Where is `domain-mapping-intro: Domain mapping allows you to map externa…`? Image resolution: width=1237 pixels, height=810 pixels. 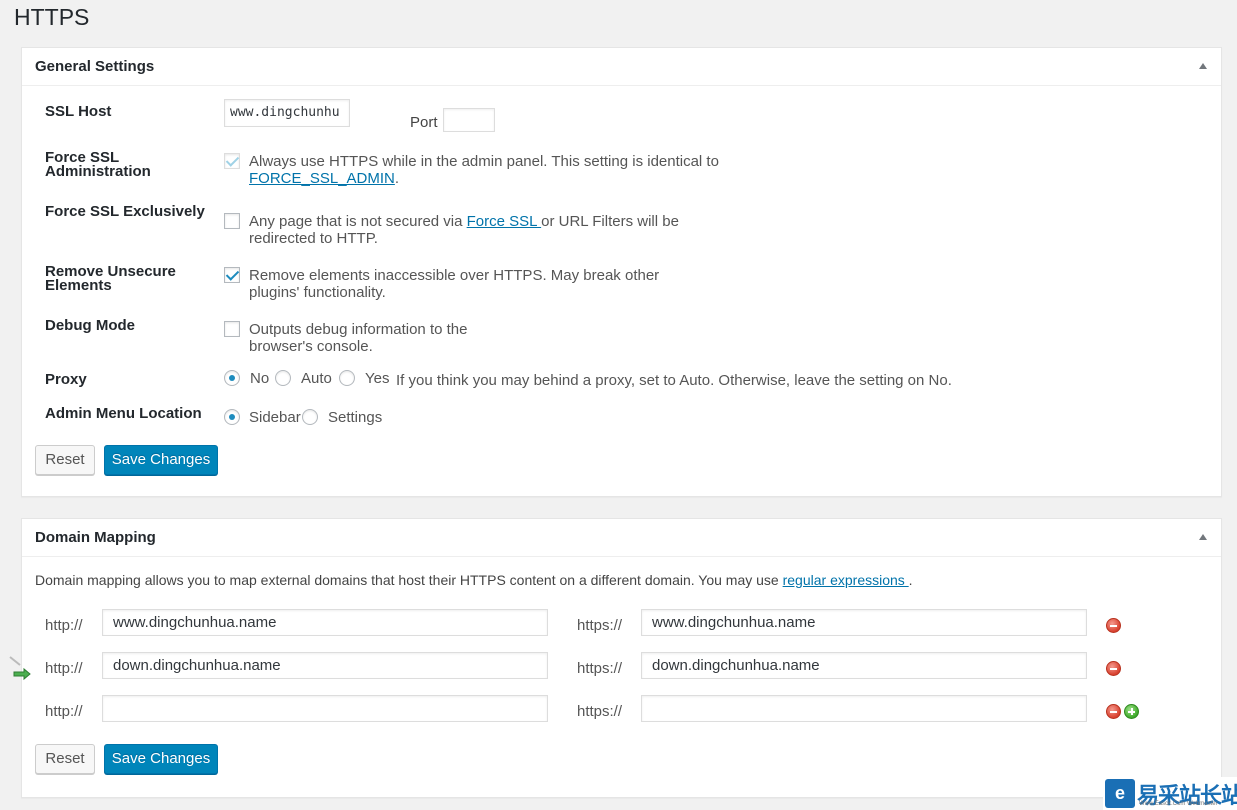
domain-mapping-intro: Domain mapping allows you to map externa… is located at coordinates (474, 580).